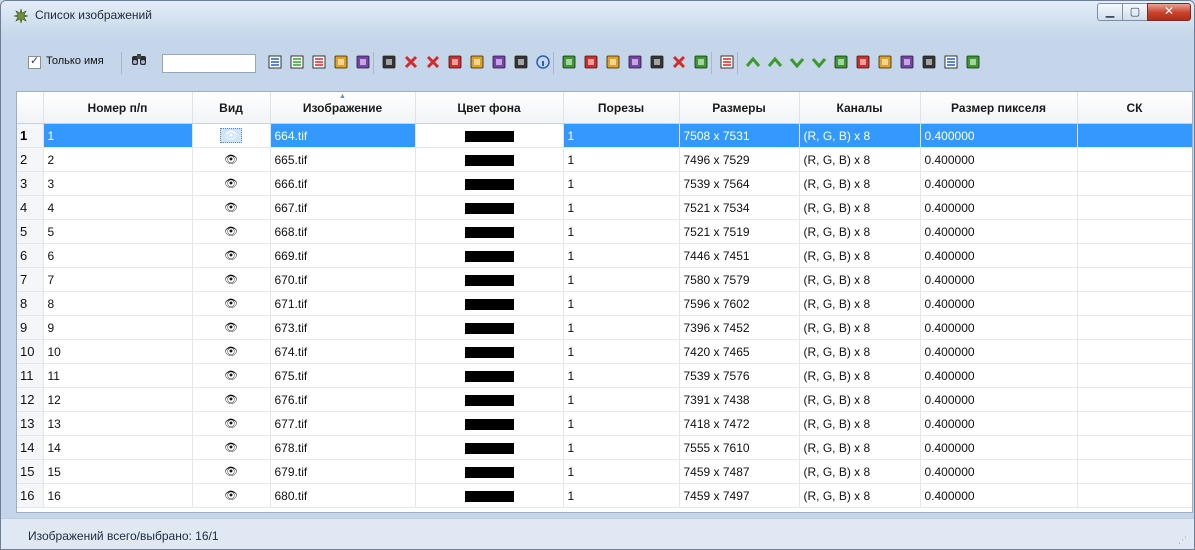 This screenshot has height=550, width=1195. I want to click on cell-number: 10, so click(118, 351).